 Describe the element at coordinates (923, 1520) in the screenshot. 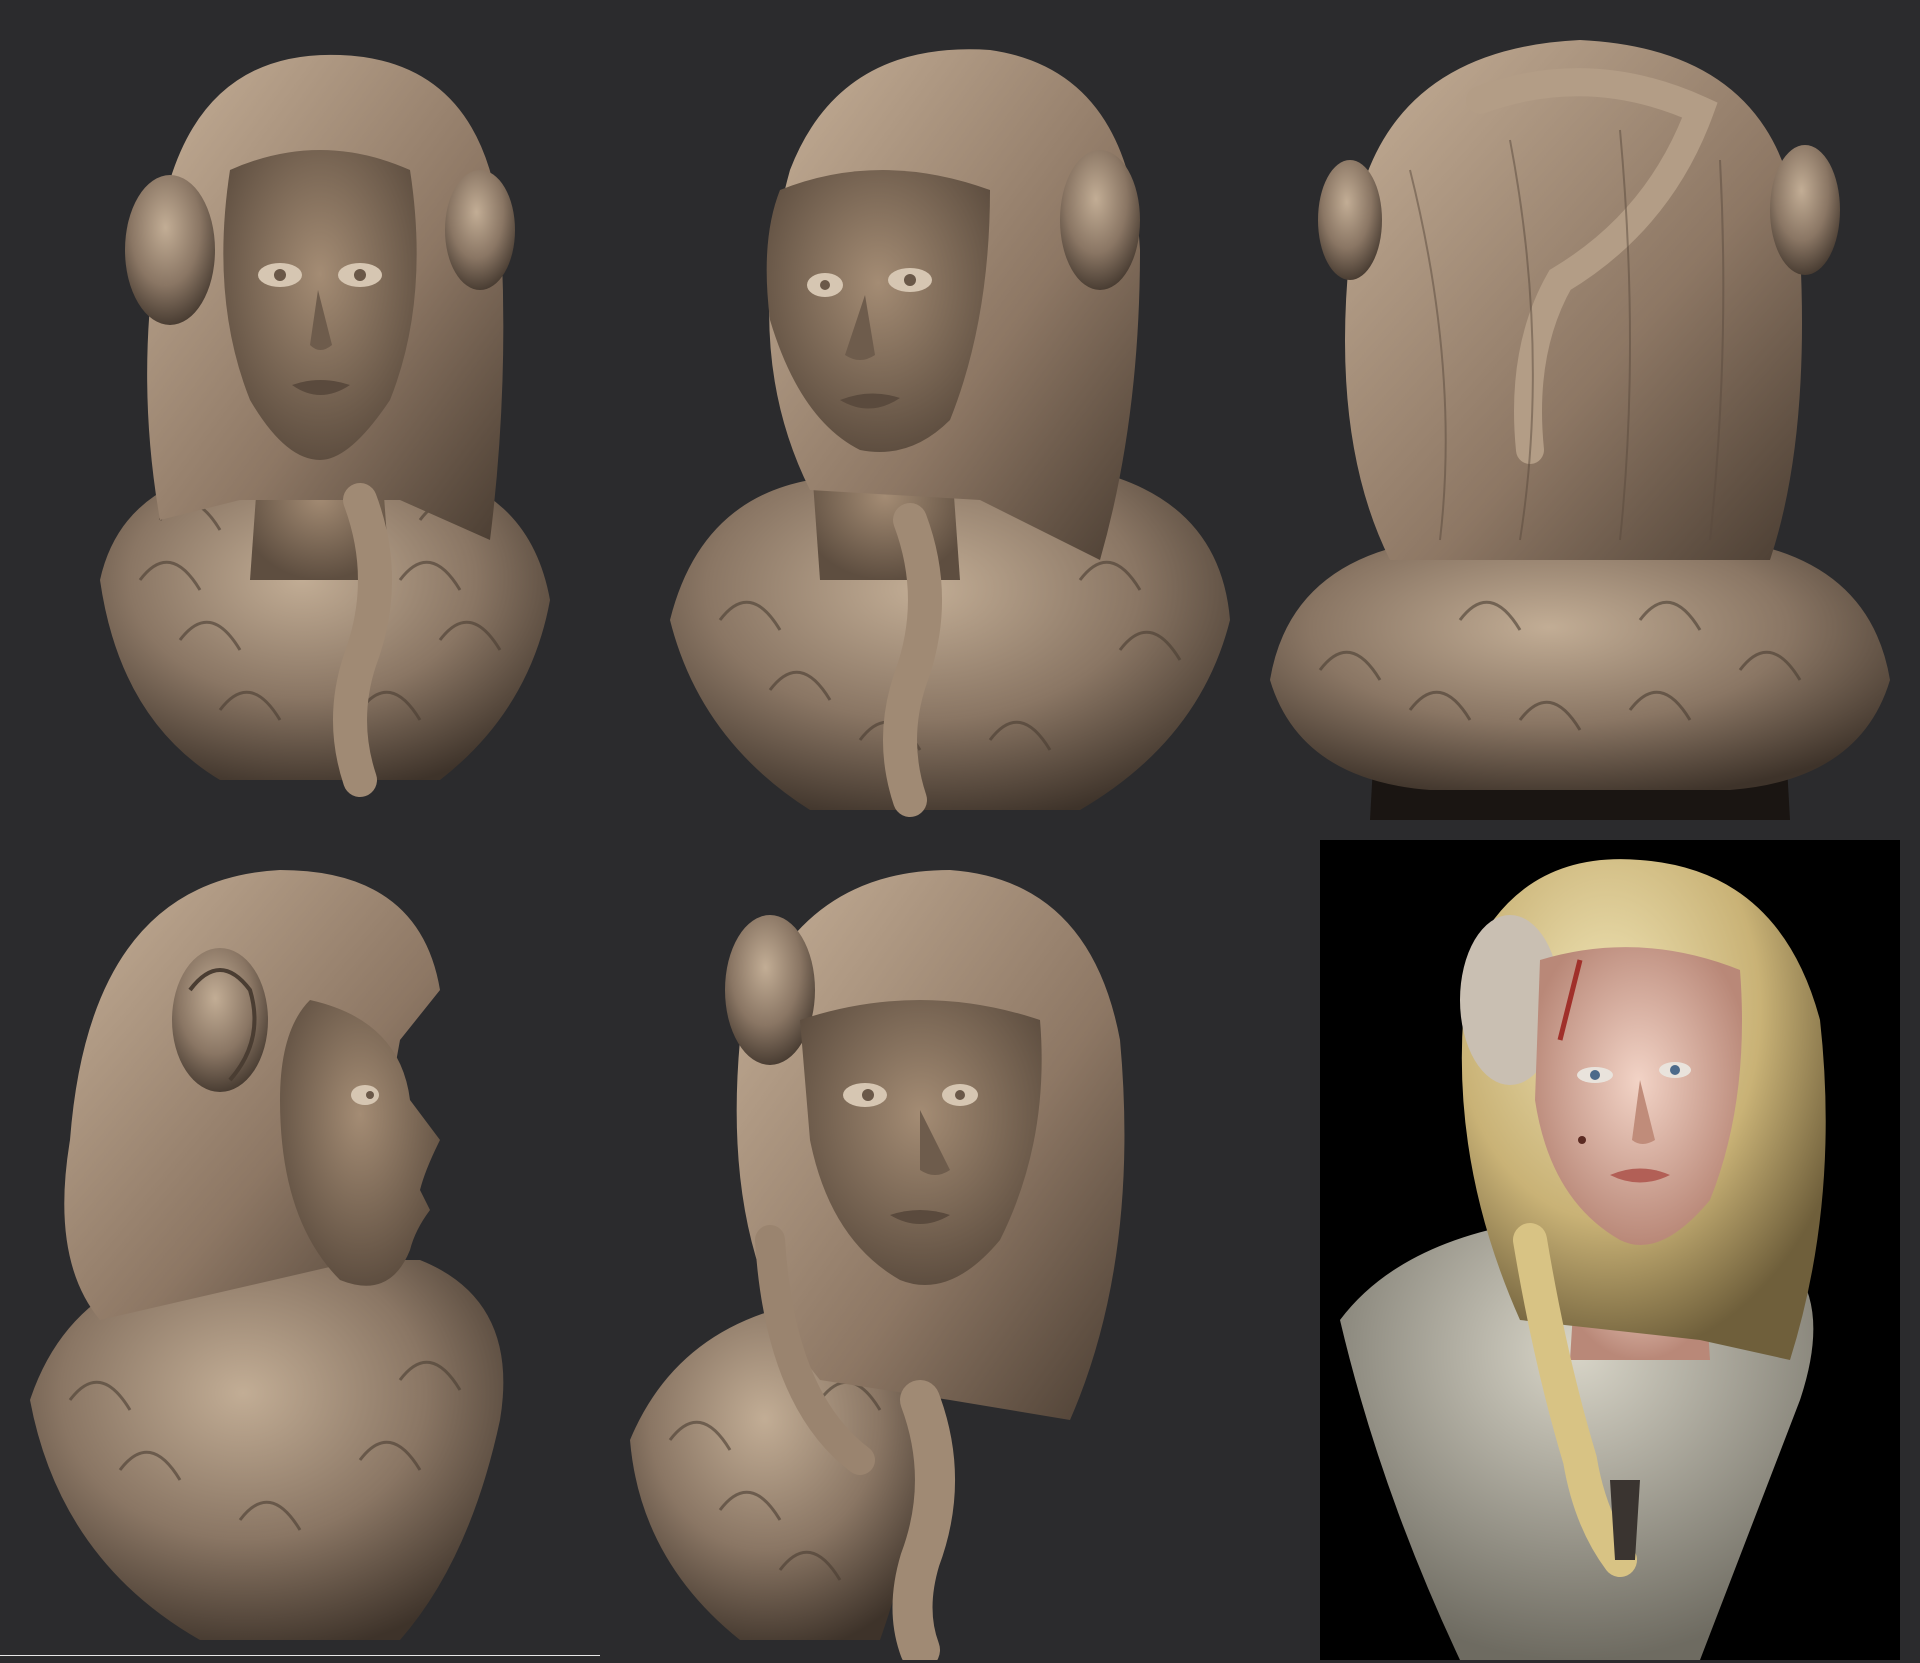

I see `braid` at that location.